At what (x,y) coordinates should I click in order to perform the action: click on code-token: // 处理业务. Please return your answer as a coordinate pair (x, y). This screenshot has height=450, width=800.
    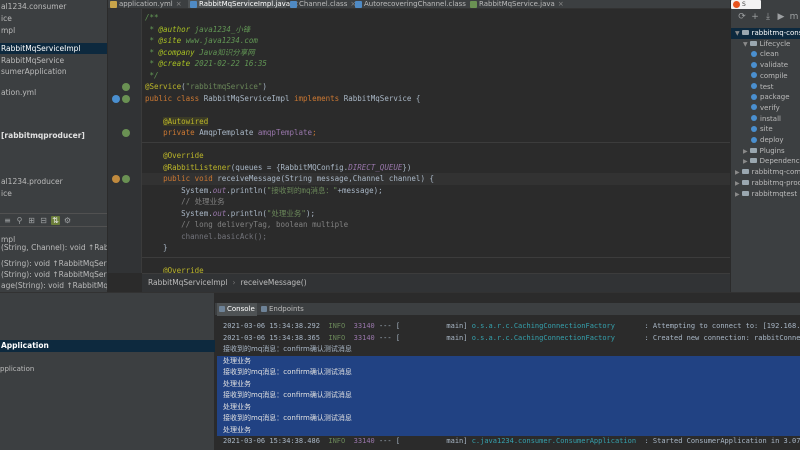
    Looking at the image, I should click on (185, 201).